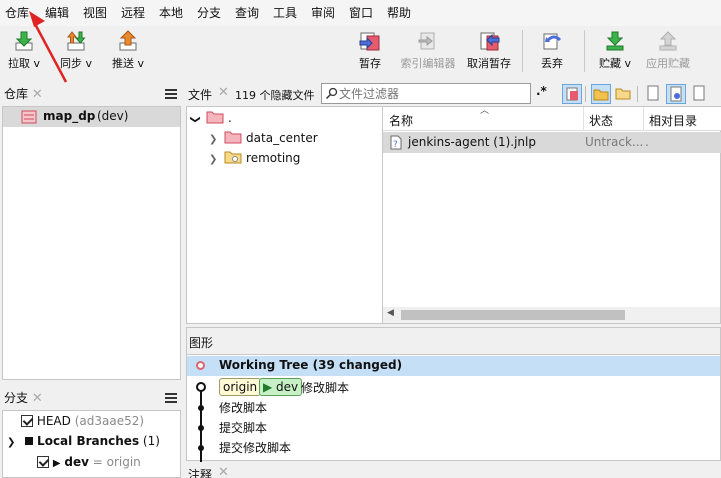 The height and width of the screenshot is (478, 721). What do you see at coordinates (325, 388) in the screenshot?
I see `commit-message: 修改脚本` at bounding box center [325, 388].